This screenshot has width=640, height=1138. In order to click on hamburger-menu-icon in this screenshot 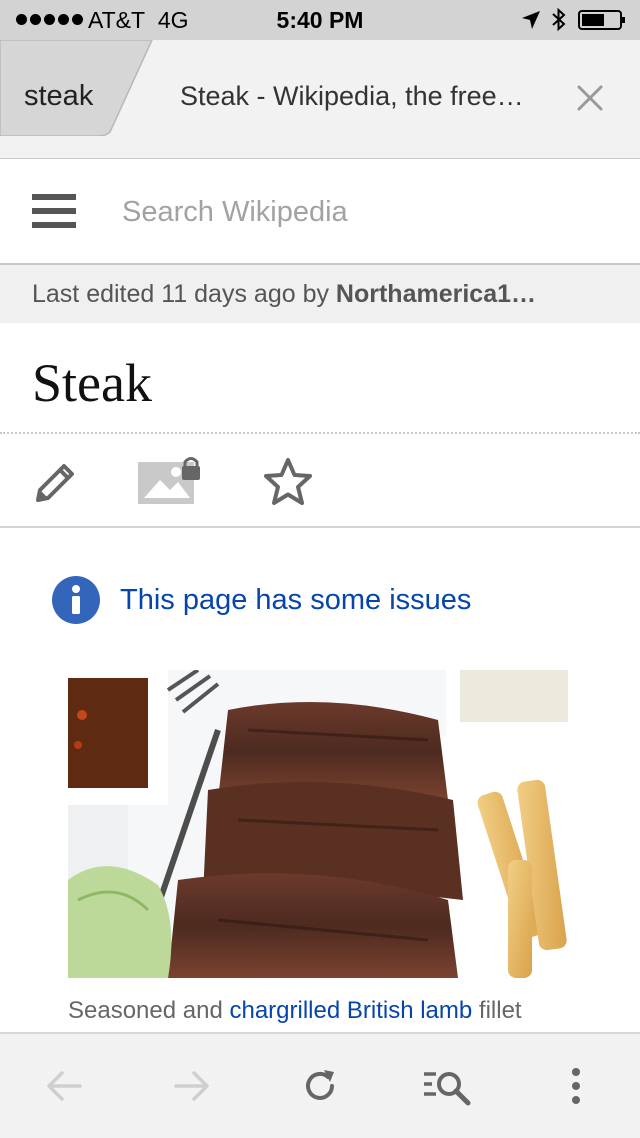, I will do `click(54, 211)`.